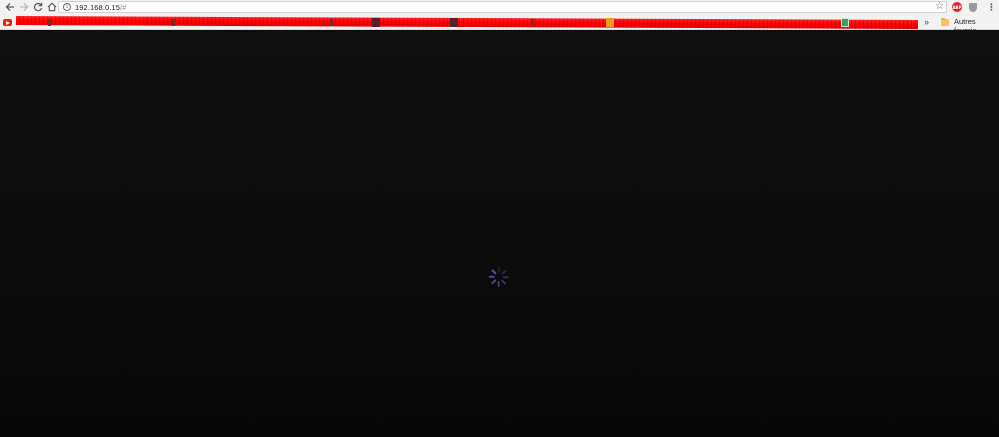 This screenshot has height=437, width=999. Describe the element at coordinates (973, 7) in the screenshot. I see `shield-extension-icon` at that location.